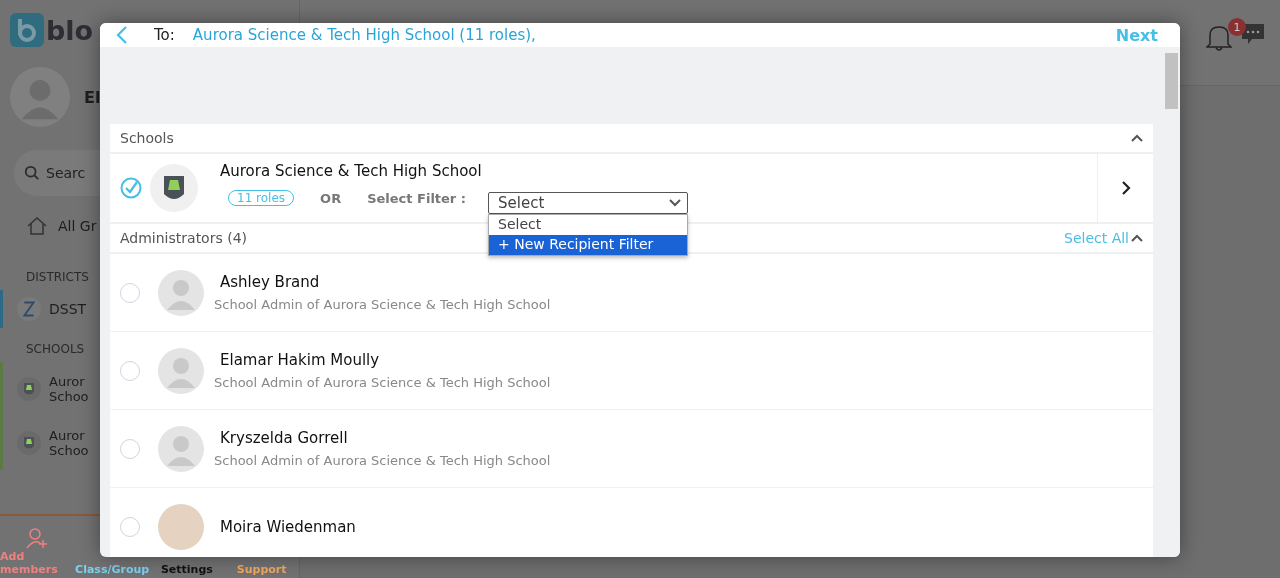 Image resolution: width=1280 pixels, height=578 pixels. Describe the element at coordinates (147, 138) in the screenshot. I see `section-title: Schools` at that location.